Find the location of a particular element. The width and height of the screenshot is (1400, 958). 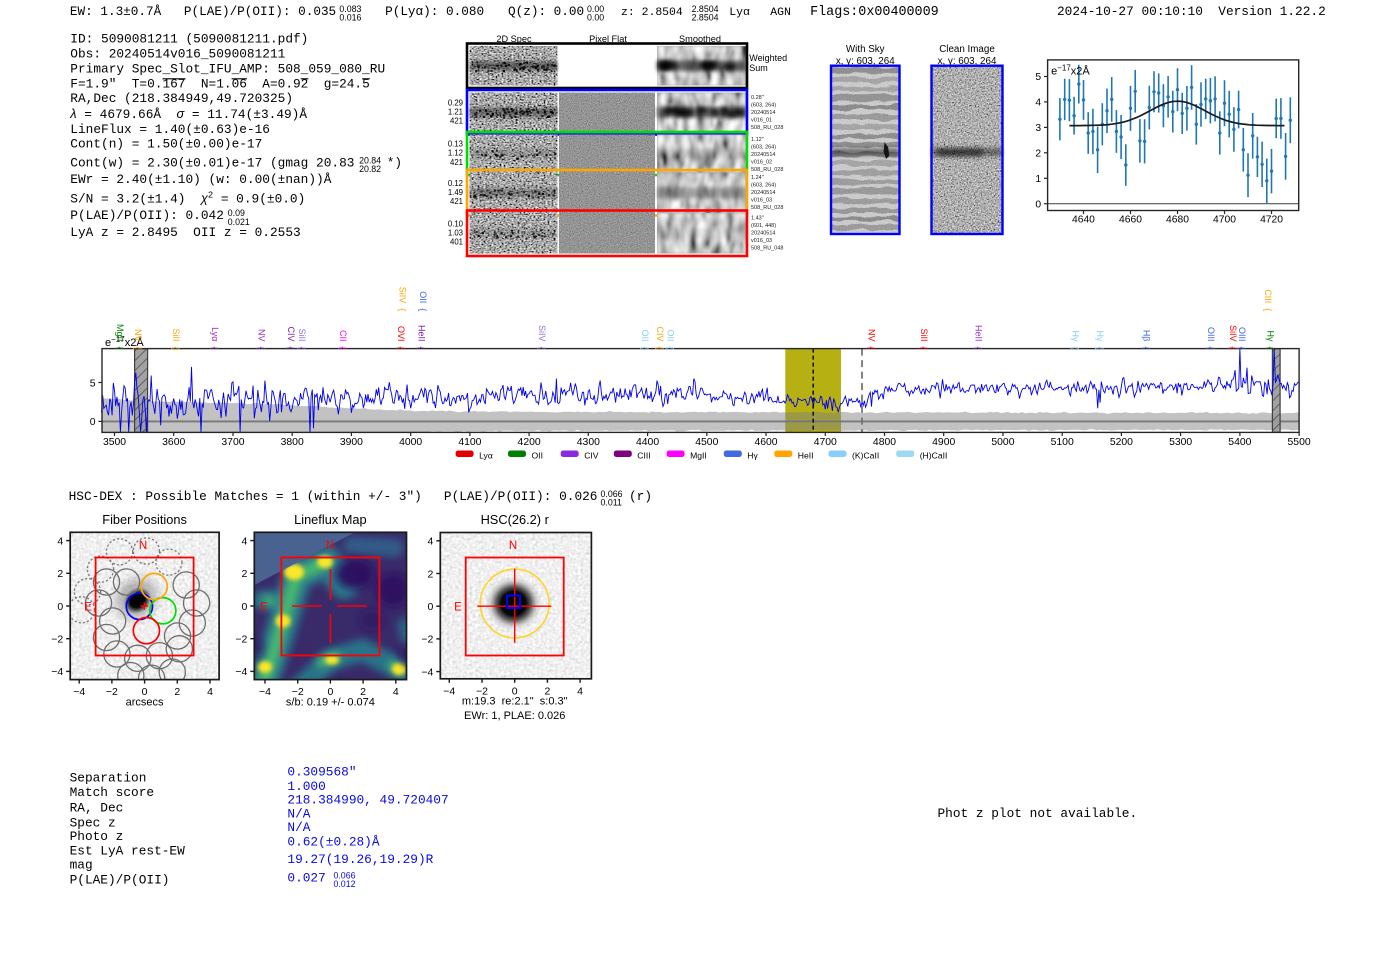

svg-text: 3900 is located at coordinates (351, 442).